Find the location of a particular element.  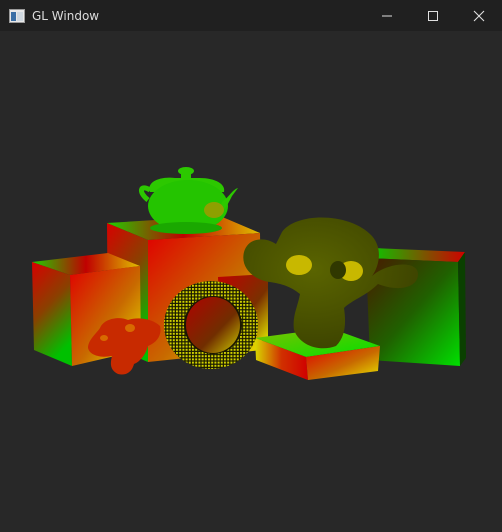

window-title: GL Window is located at coordinates (66, 15).